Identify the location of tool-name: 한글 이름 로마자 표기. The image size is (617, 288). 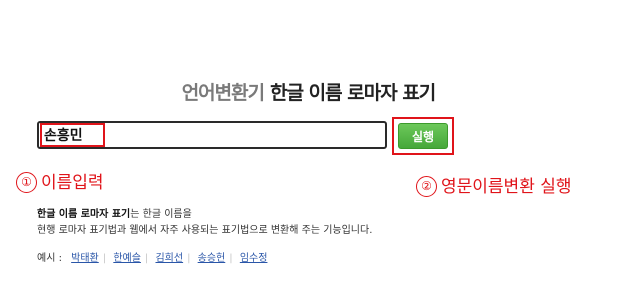
(353, 93).